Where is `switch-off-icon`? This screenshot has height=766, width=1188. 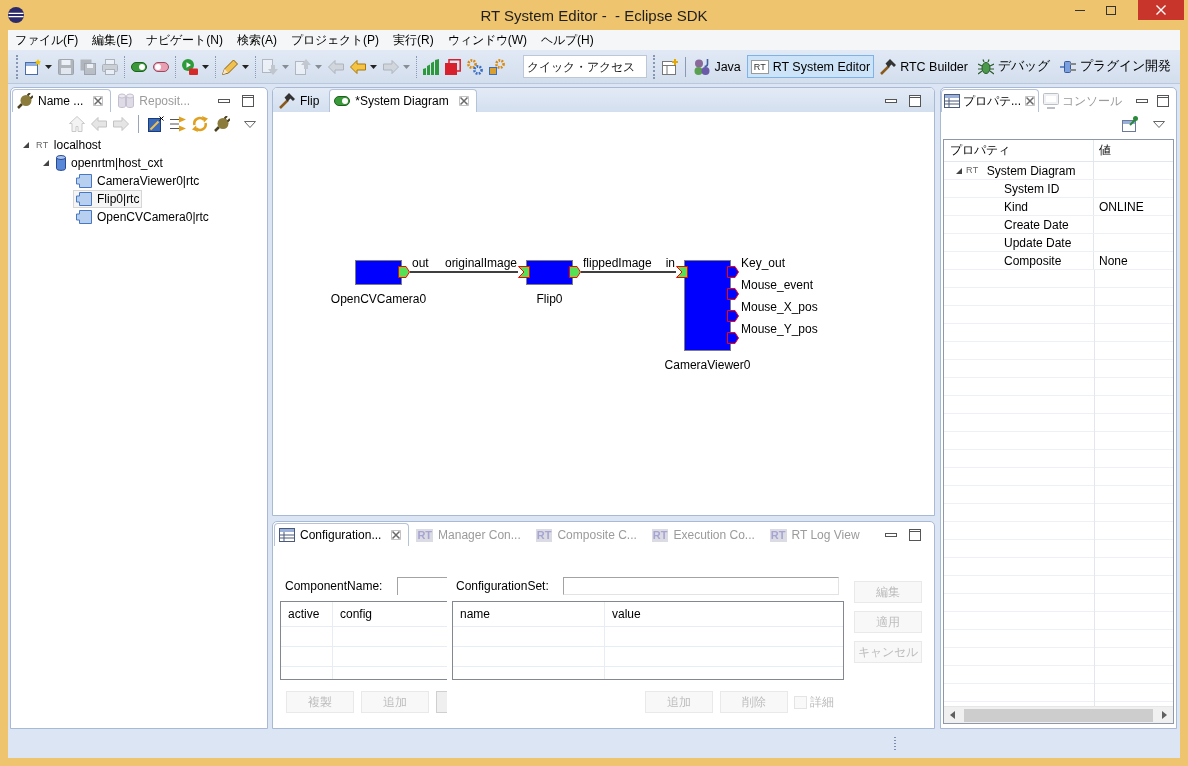
switch-off-icon is located at coordinates (161, 66).